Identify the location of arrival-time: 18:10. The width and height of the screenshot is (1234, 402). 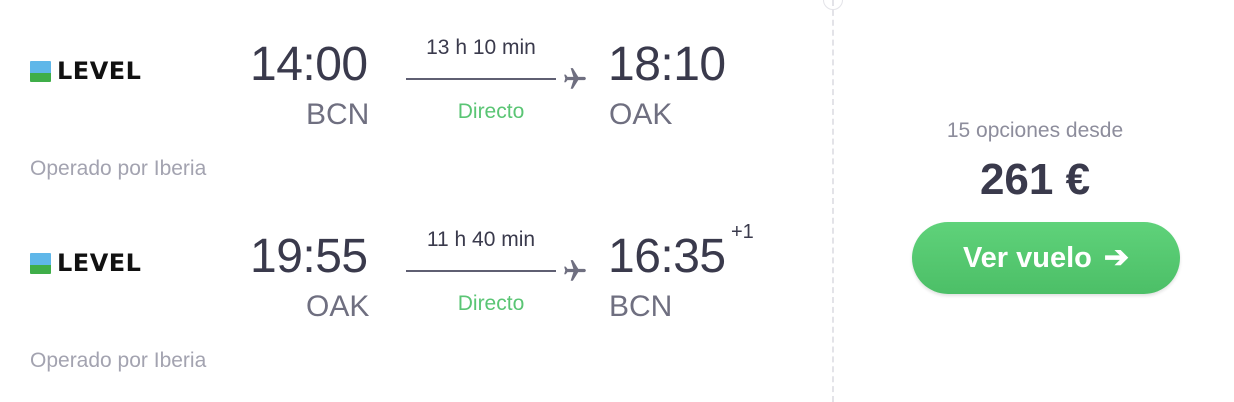
(667, 64).